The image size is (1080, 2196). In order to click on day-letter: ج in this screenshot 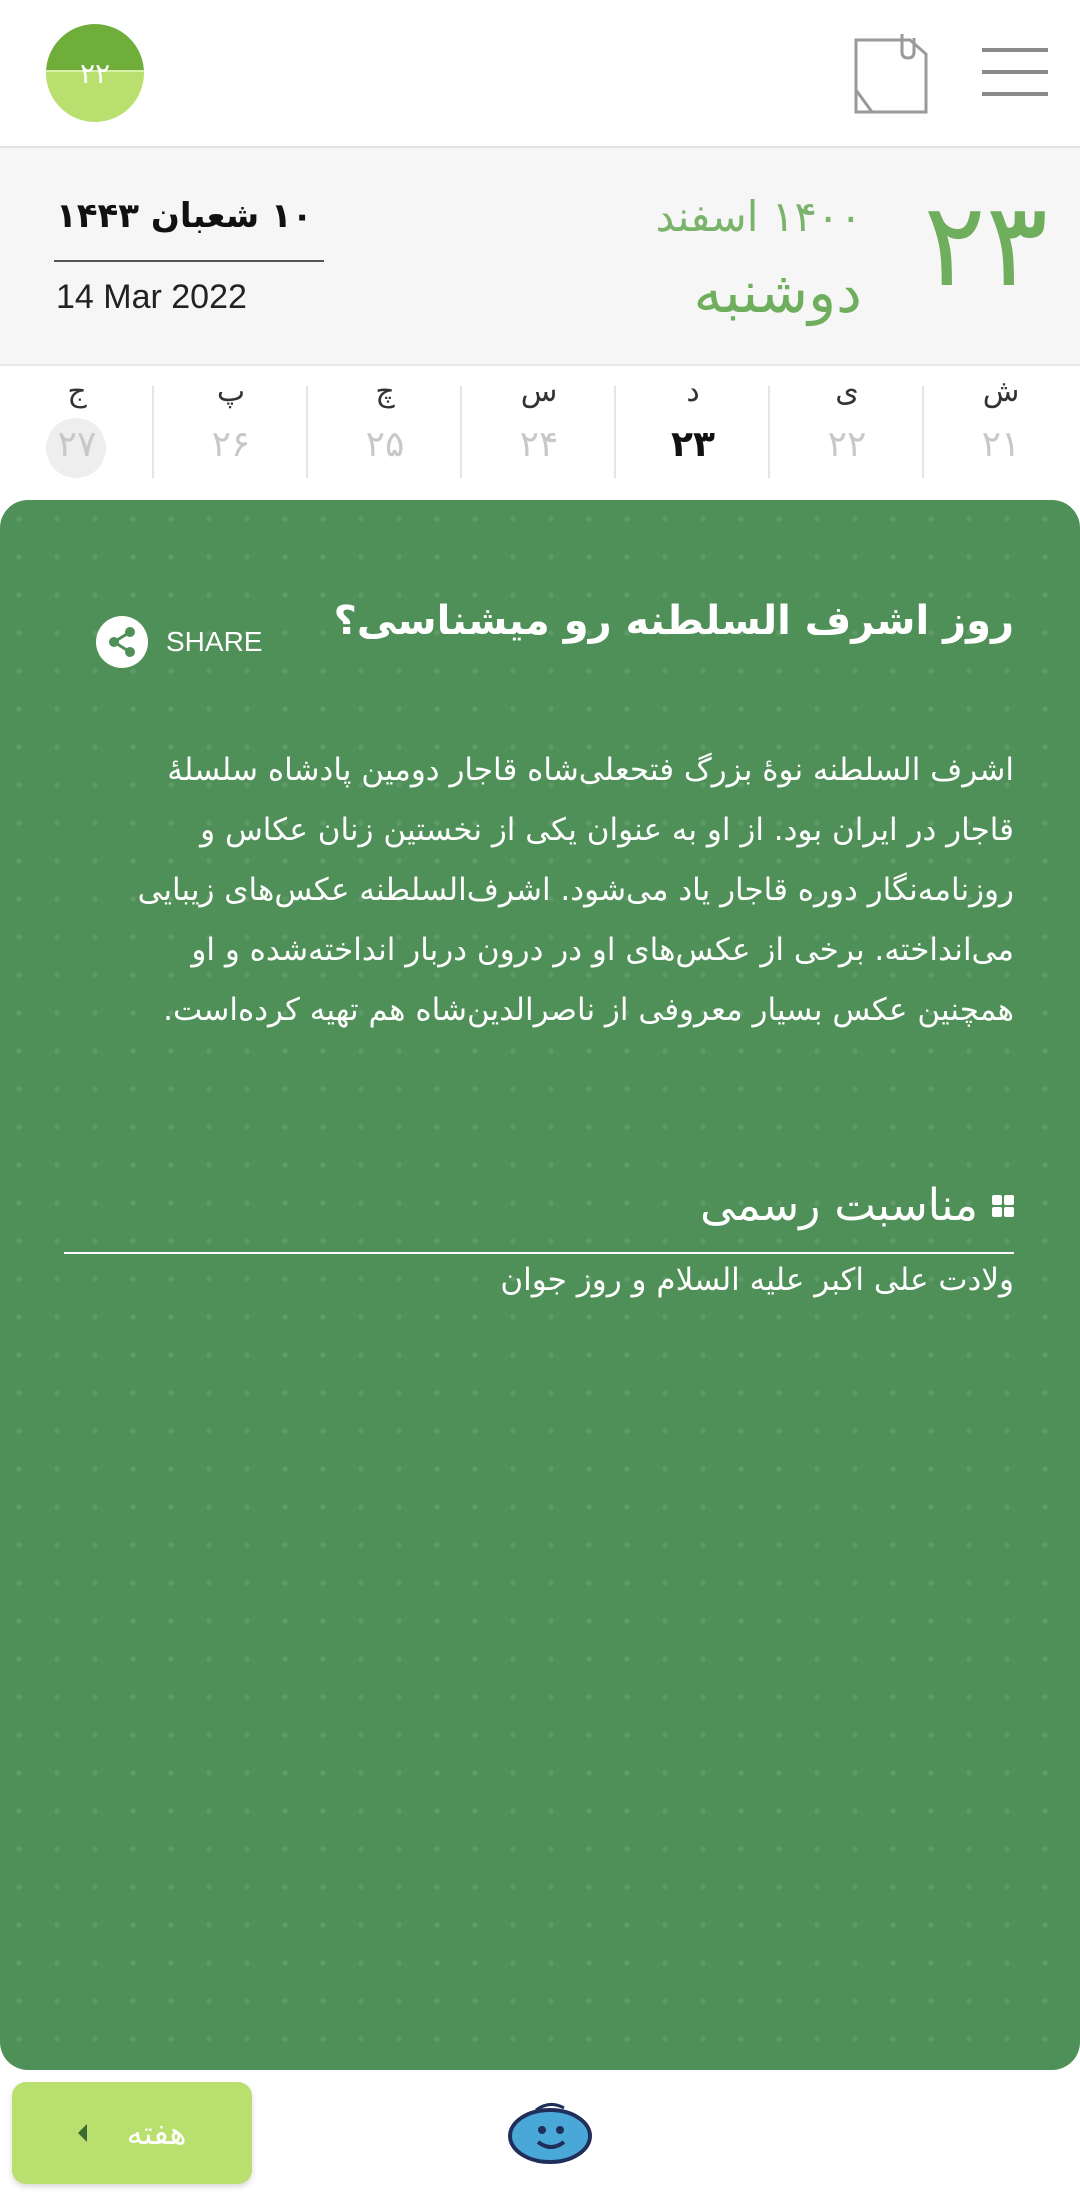, I will do `click(77, 391)`.